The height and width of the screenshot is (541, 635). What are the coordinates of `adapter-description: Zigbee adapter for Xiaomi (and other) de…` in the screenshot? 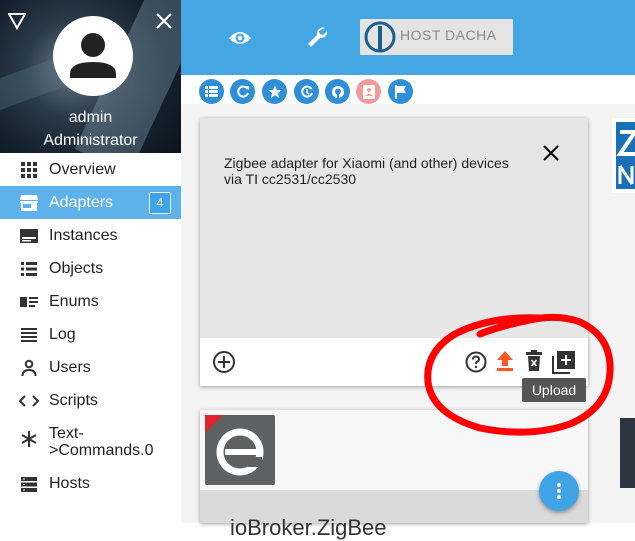 It's located at (366, 171).